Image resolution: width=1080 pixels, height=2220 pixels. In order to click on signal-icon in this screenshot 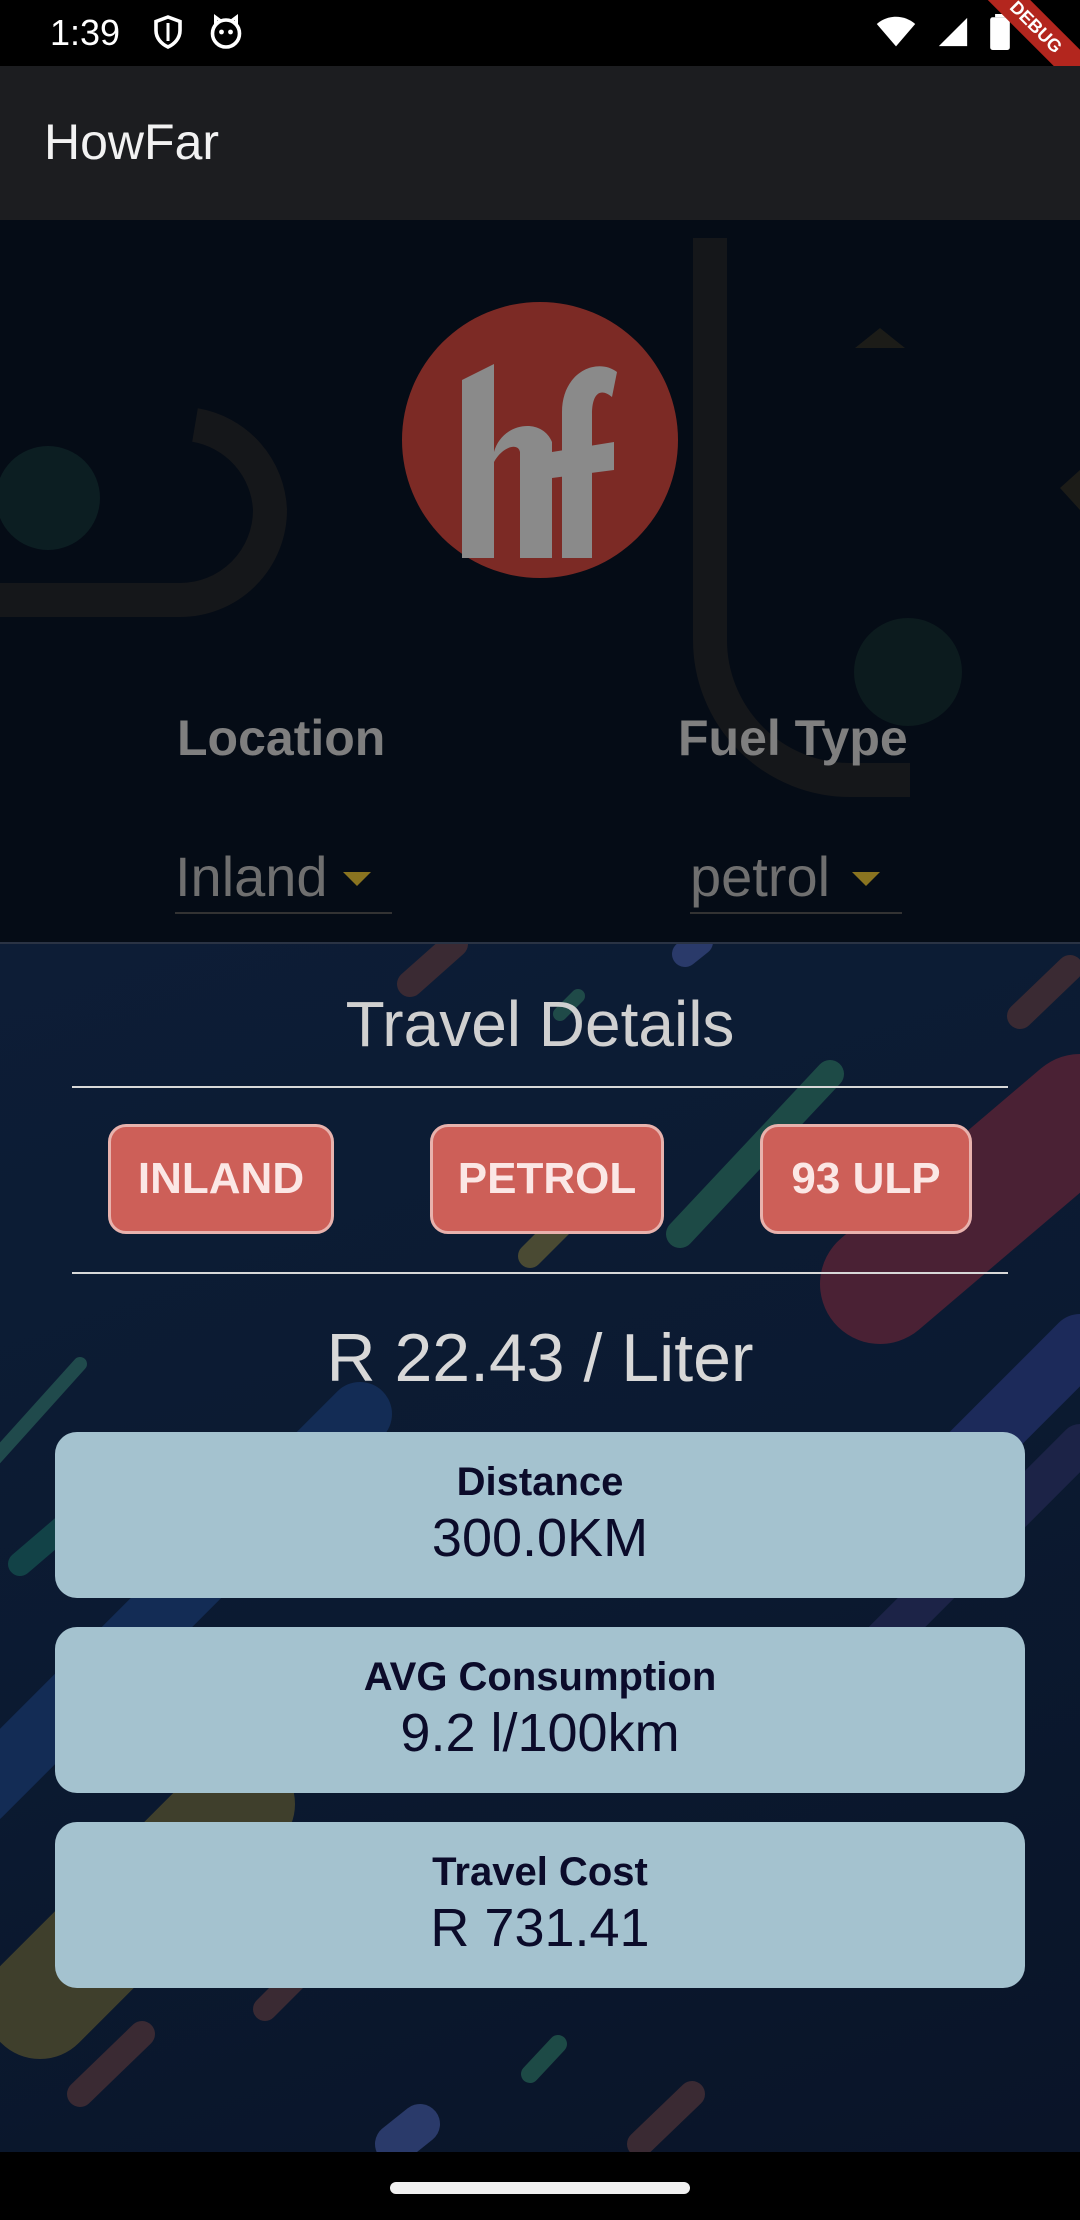, I will do `click(953, 34)`.